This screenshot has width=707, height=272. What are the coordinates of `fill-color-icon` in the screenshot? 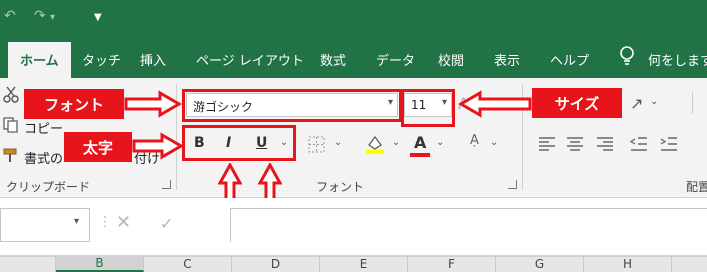 It's located at (375, 144).